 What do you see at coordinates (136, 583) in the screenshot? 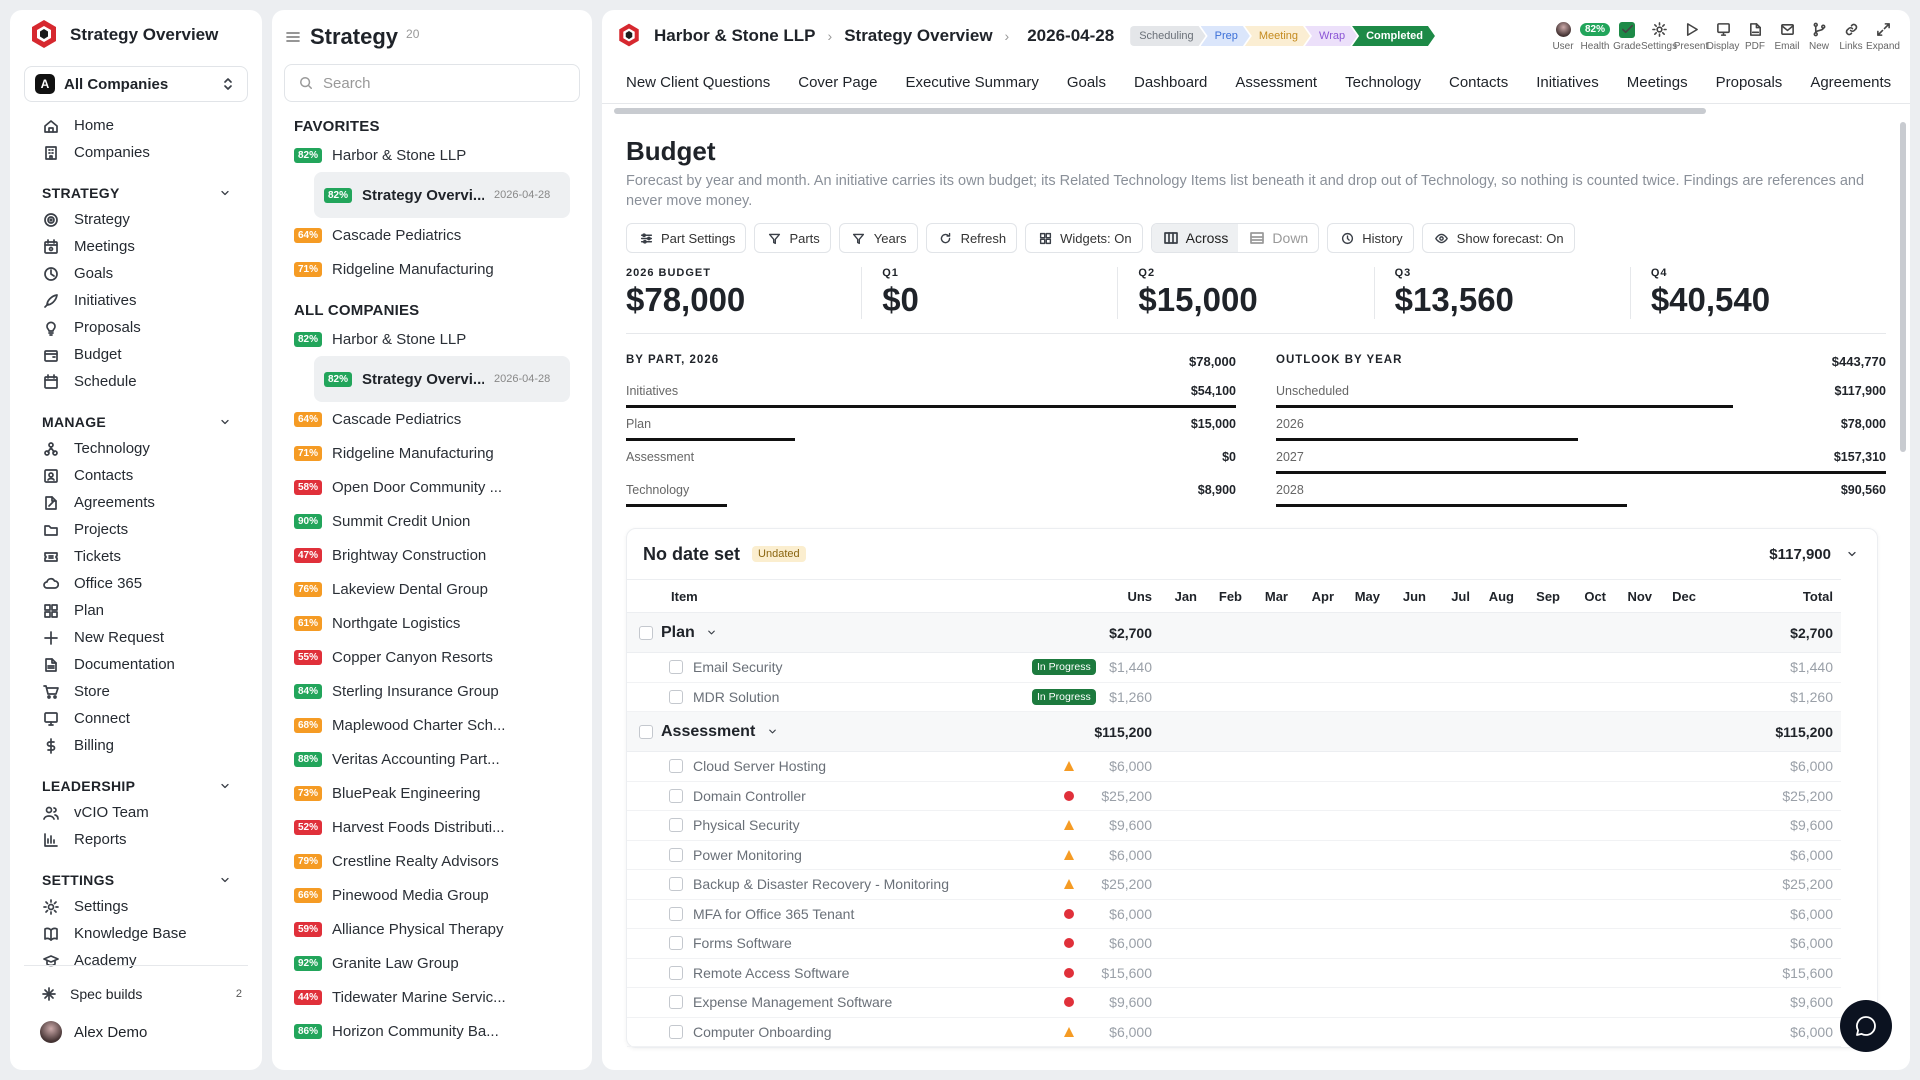
I see `sidebar-item-office-365: Office 365` at bounding box center [136, 583].